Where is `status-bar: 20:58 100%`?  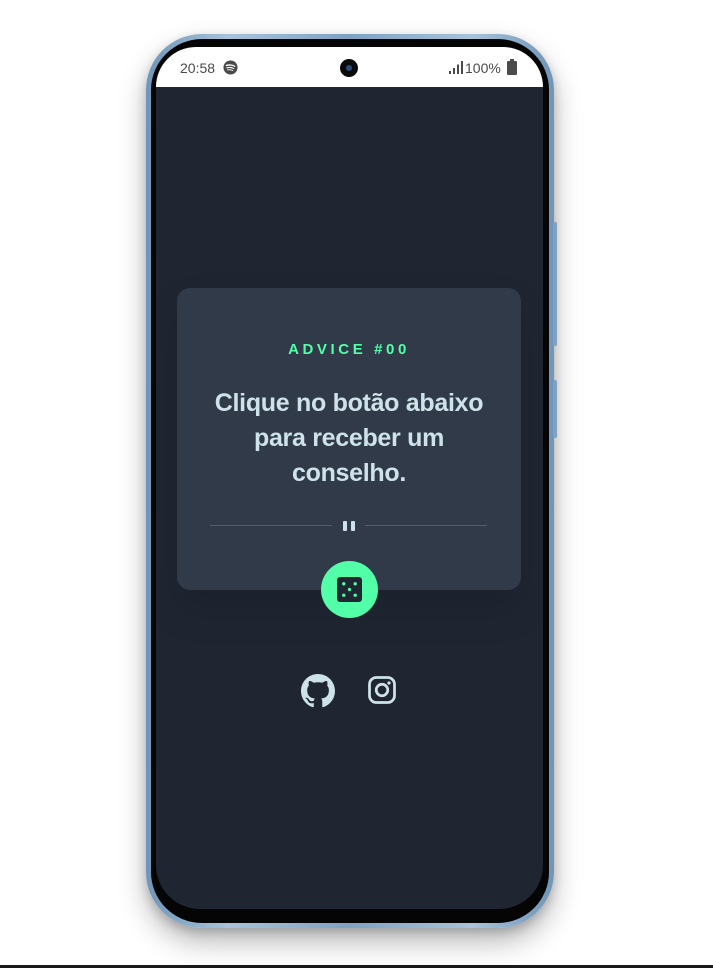 status-bar: 20:58 100% is located at coordinates (349, 67).